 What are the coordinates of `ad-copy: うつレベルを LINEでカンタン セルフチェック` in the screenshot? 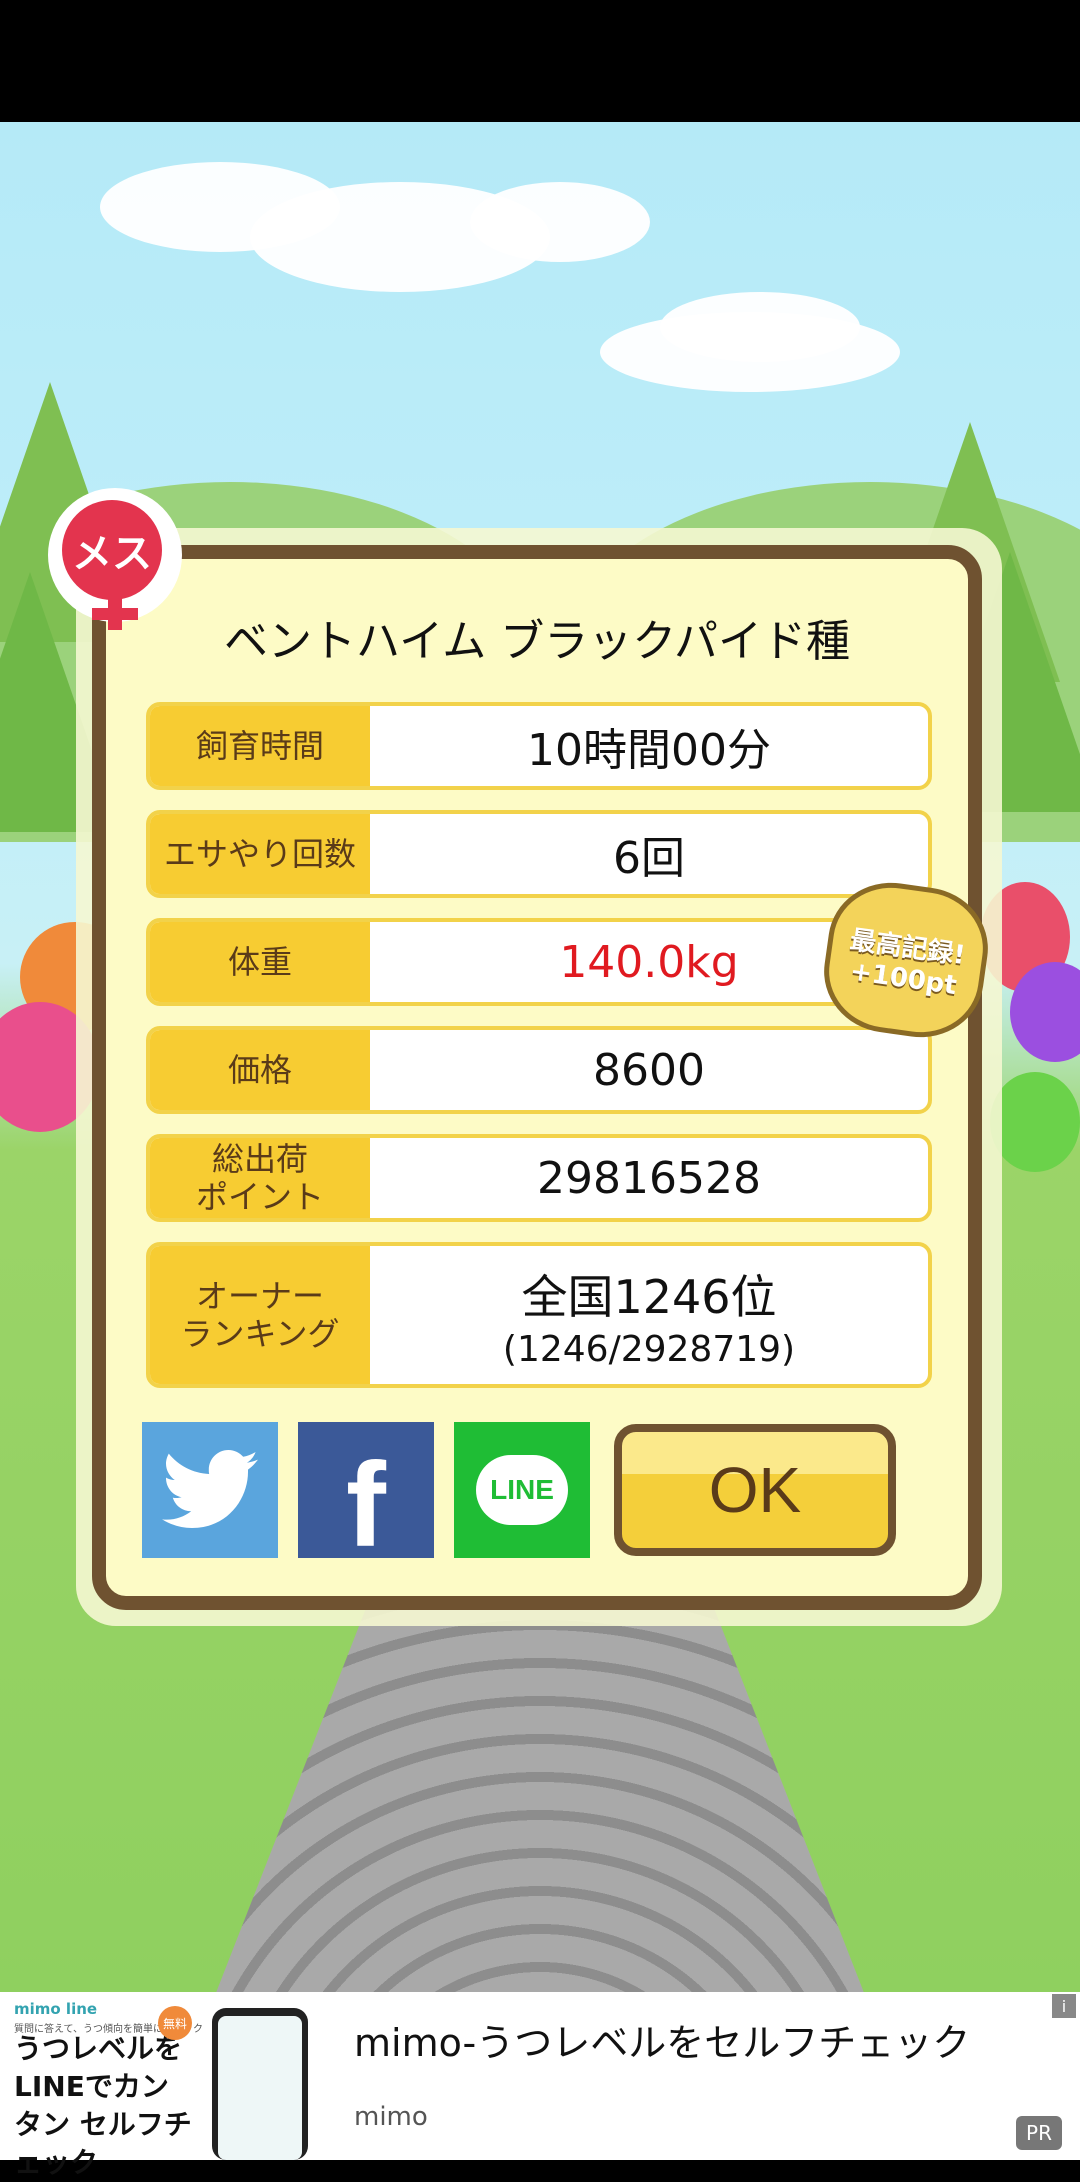 It's located at (103, 2105).